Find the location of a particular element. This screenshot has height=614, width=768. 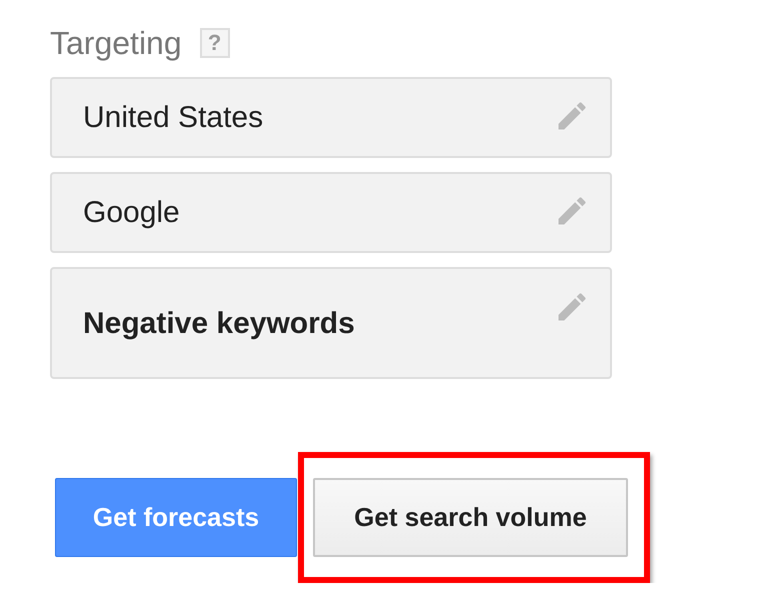

card-label: Google is located at coordinates (131, 213).